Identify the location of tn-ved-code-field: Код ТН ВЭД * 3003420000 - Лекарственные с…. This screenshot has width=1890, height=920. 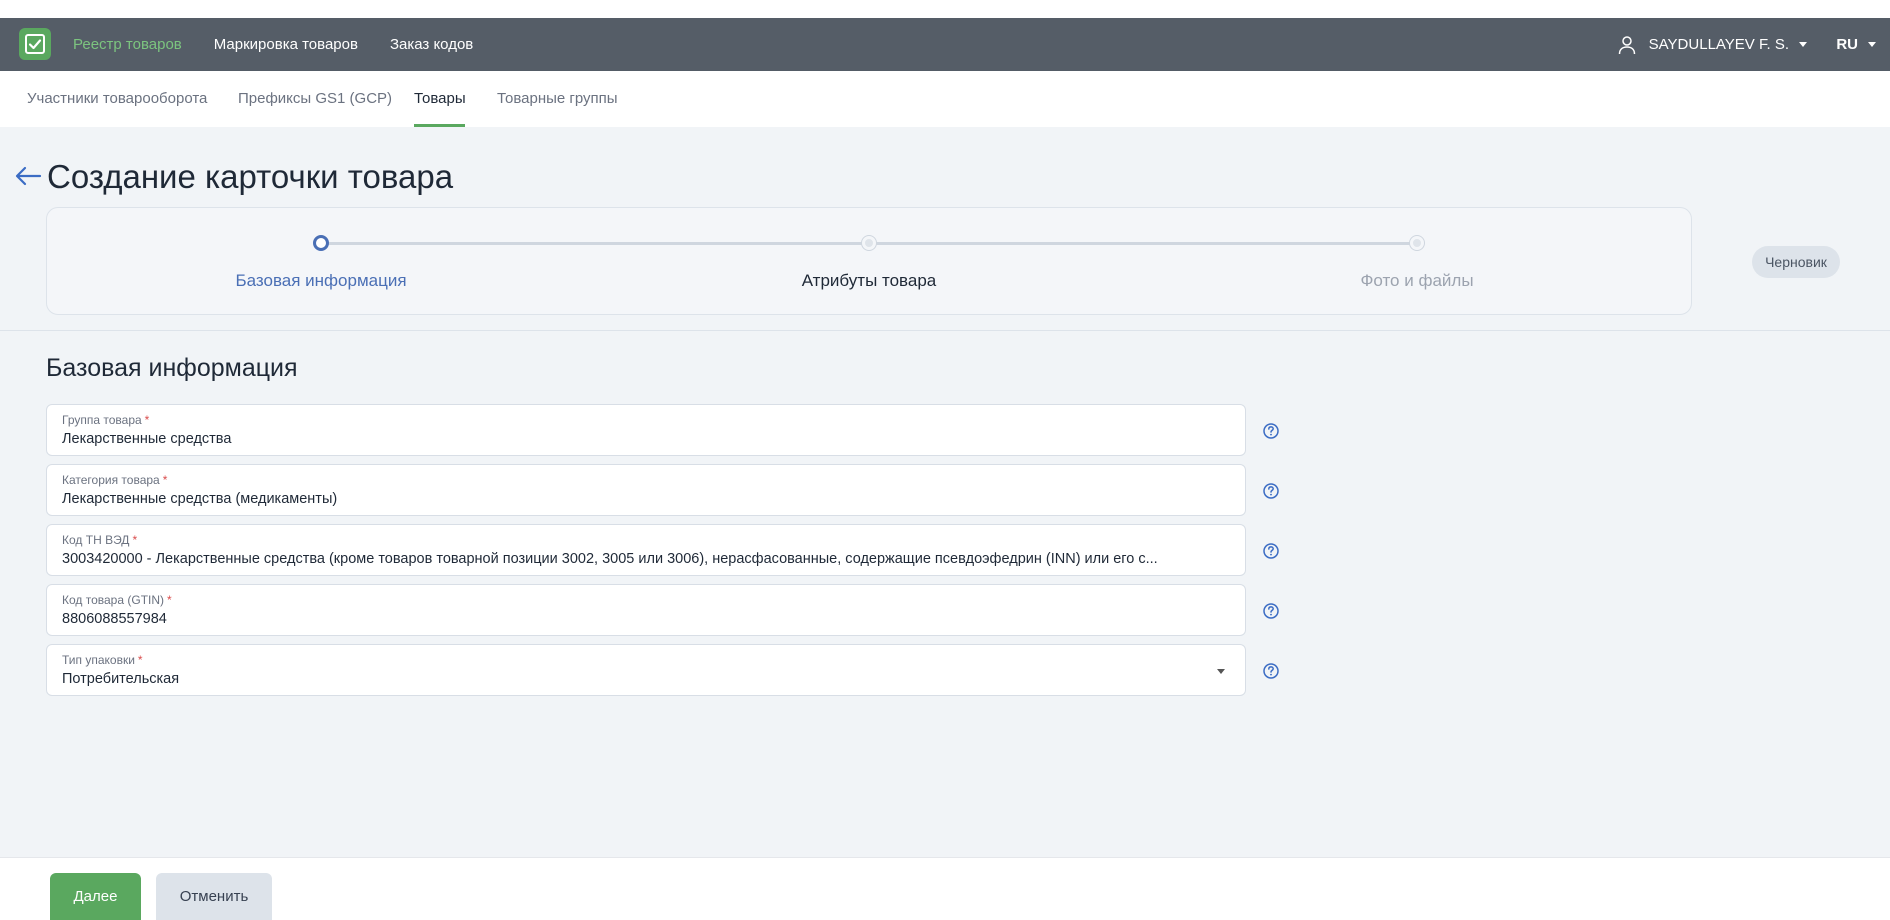
(646, 550).